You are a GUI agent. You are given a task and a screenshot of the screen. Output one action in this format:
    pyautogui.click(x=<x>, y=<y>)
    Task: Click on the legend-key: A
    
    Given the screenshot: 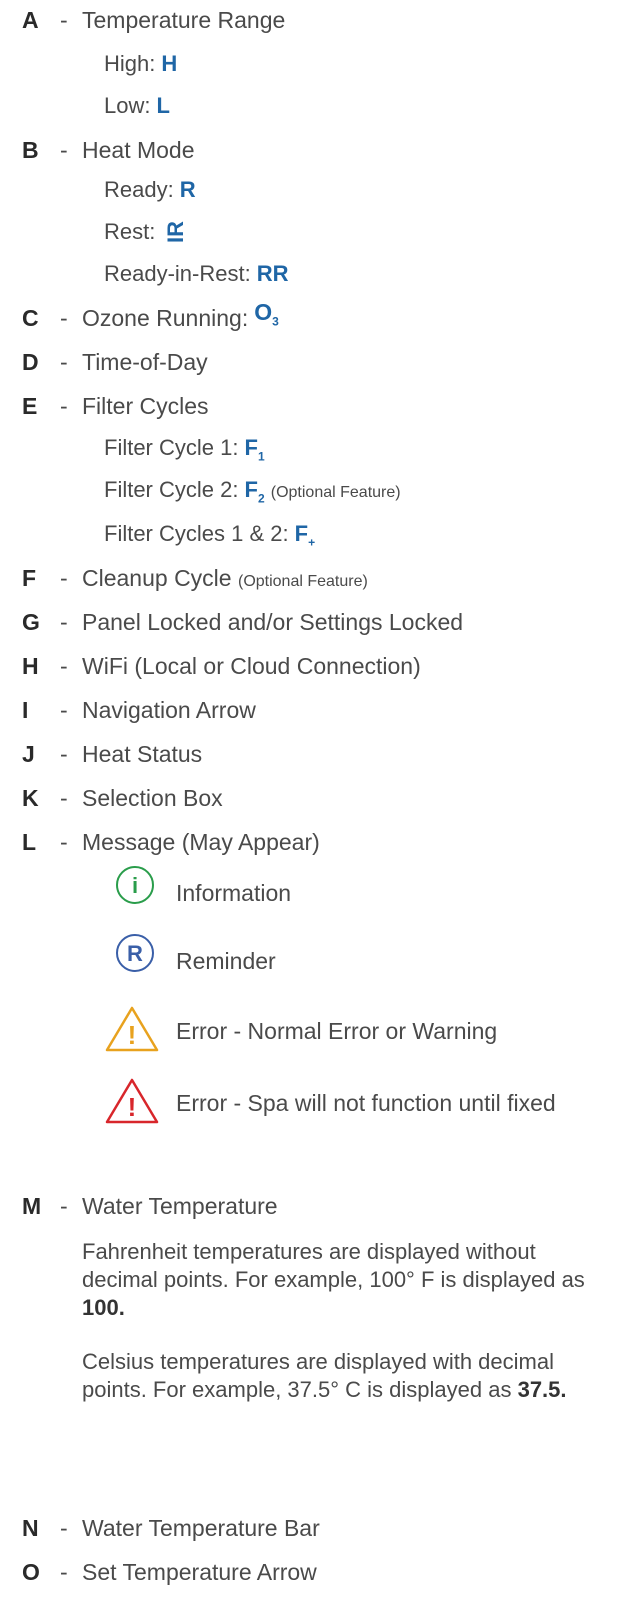 What is the action you would take?
    pyautogui.click(x=30, y=20)
    